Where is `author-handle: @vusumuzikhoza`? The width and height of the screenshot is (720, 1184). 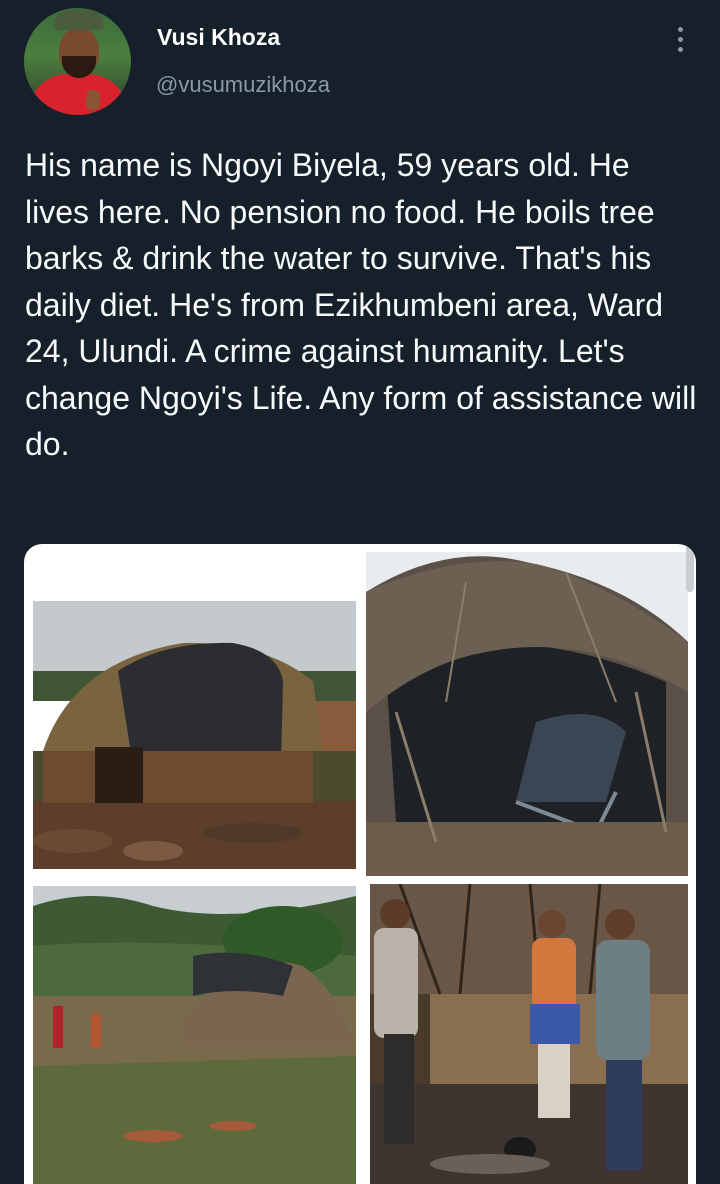 author-handle: @vusumuzikhoza is located at coordinates (243, 85).